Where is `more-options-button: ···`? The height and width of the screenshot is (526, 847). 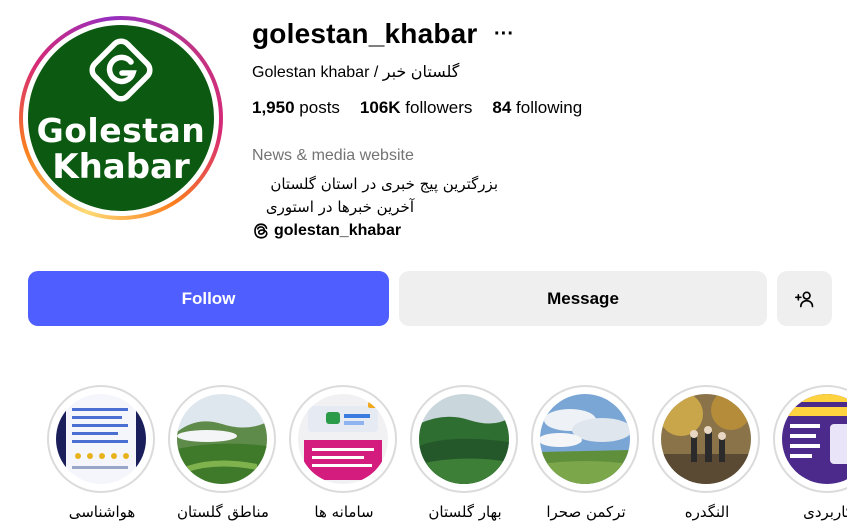 more-options-button: ··· is located at coordinates (504, 34).